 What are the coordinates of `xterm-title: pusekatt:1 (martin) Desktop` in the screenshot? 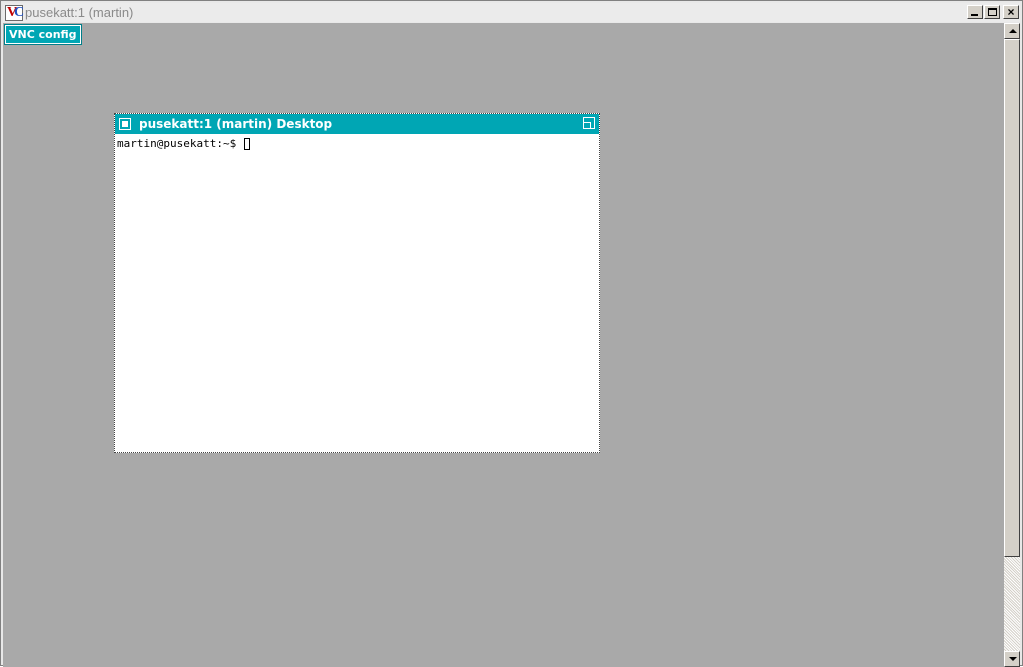 It's located at (236, 124).